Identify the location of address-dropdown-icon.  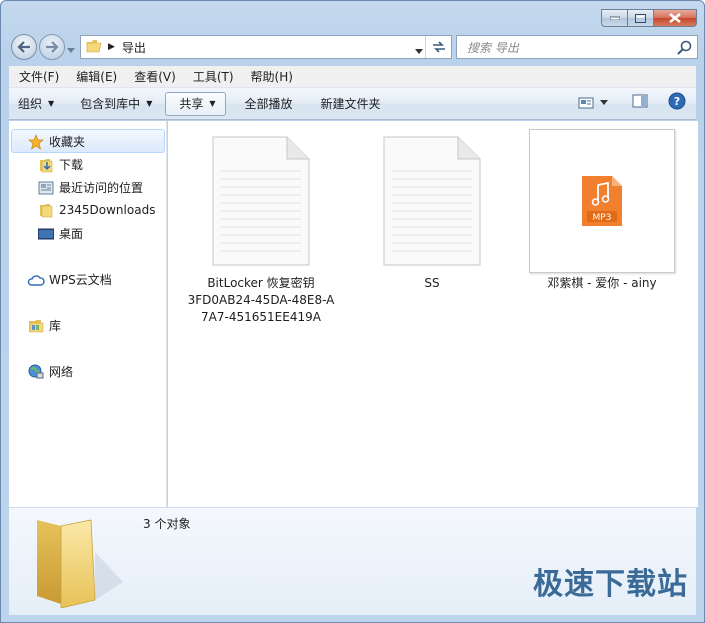
(419, 51).